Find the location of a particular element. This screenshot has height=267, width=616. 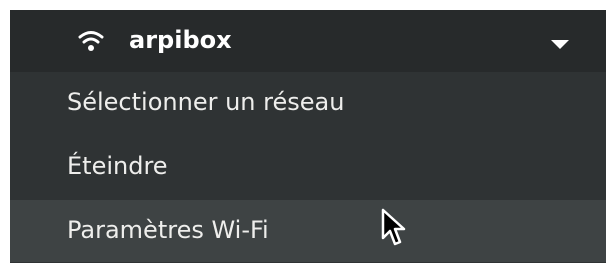

menu-item-label: Paramètres Wi-Fi is located at coordinates (168, 230).